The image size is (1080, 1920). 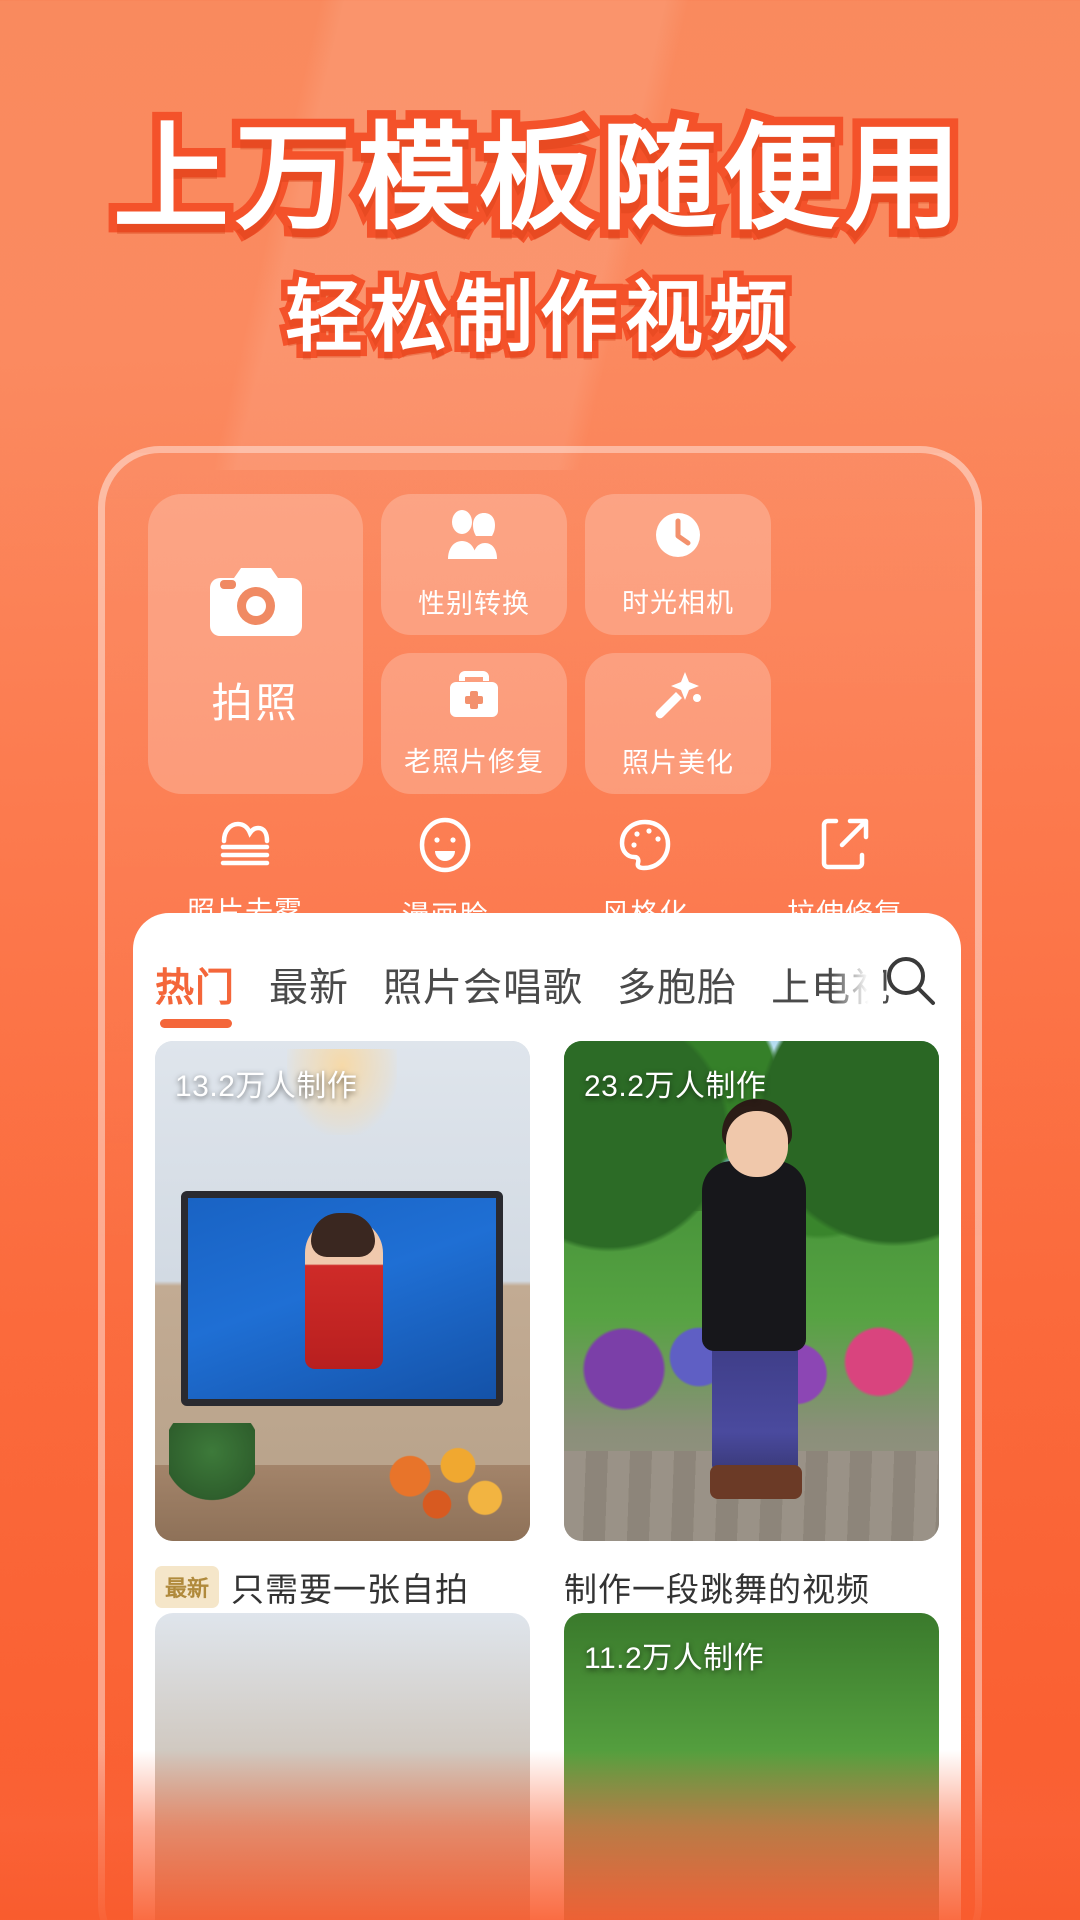 What do you see at coordinates (342, 1766) in the screenshot?
I see `video-thumbnail` at bounding box center [342, 1766].